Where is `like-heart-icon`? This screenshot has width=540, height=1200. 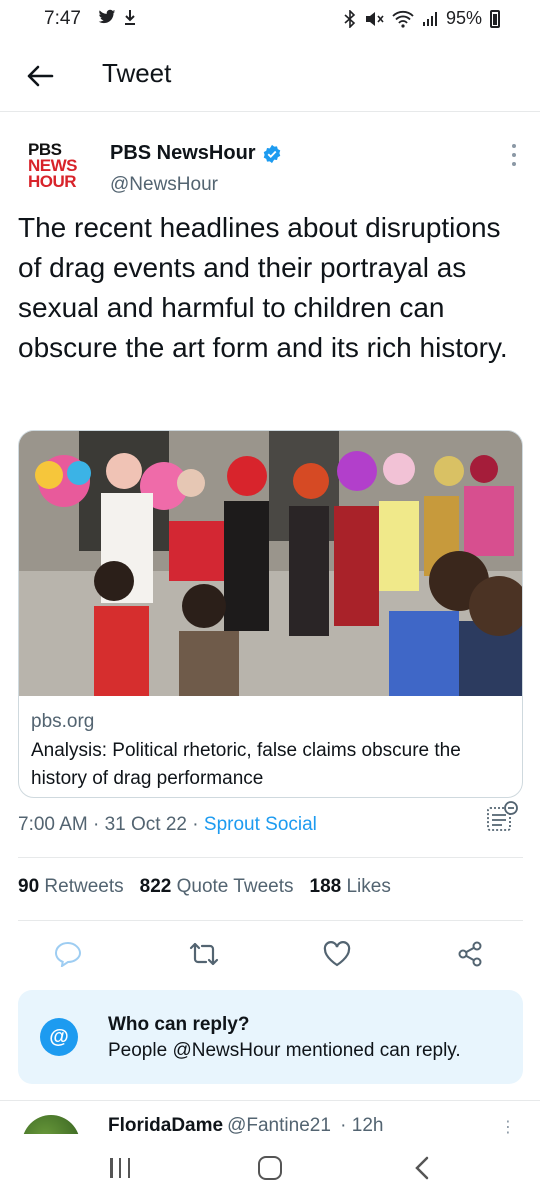 like-heart-icon is located at coordinates (337, 954).